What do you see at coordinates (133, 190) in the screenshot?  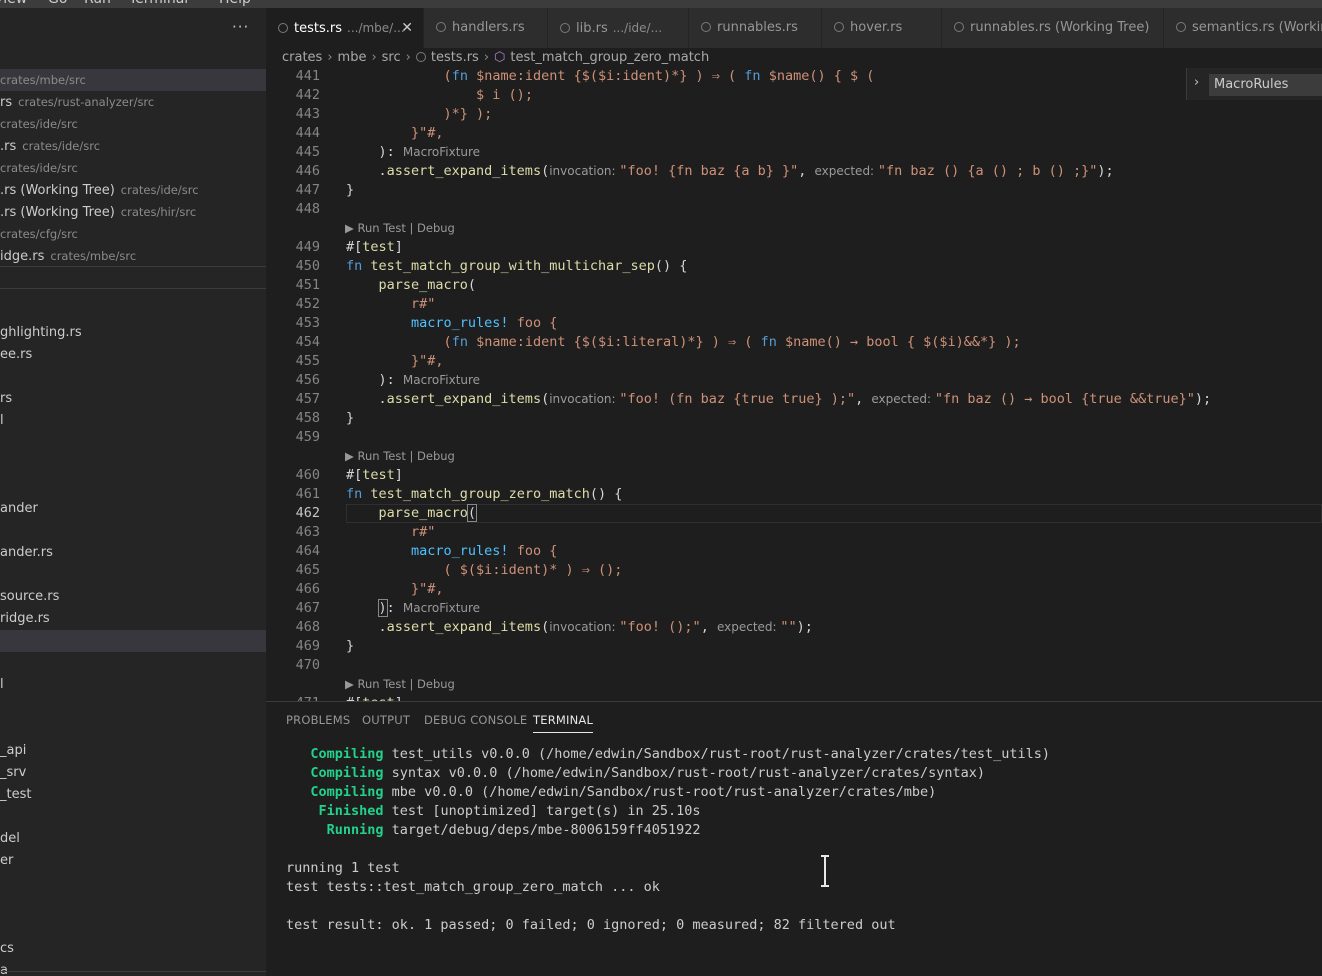 I see `open-editor-item: .rs (Working Tree) crates/ide/src` at bounding box center [133, 190].